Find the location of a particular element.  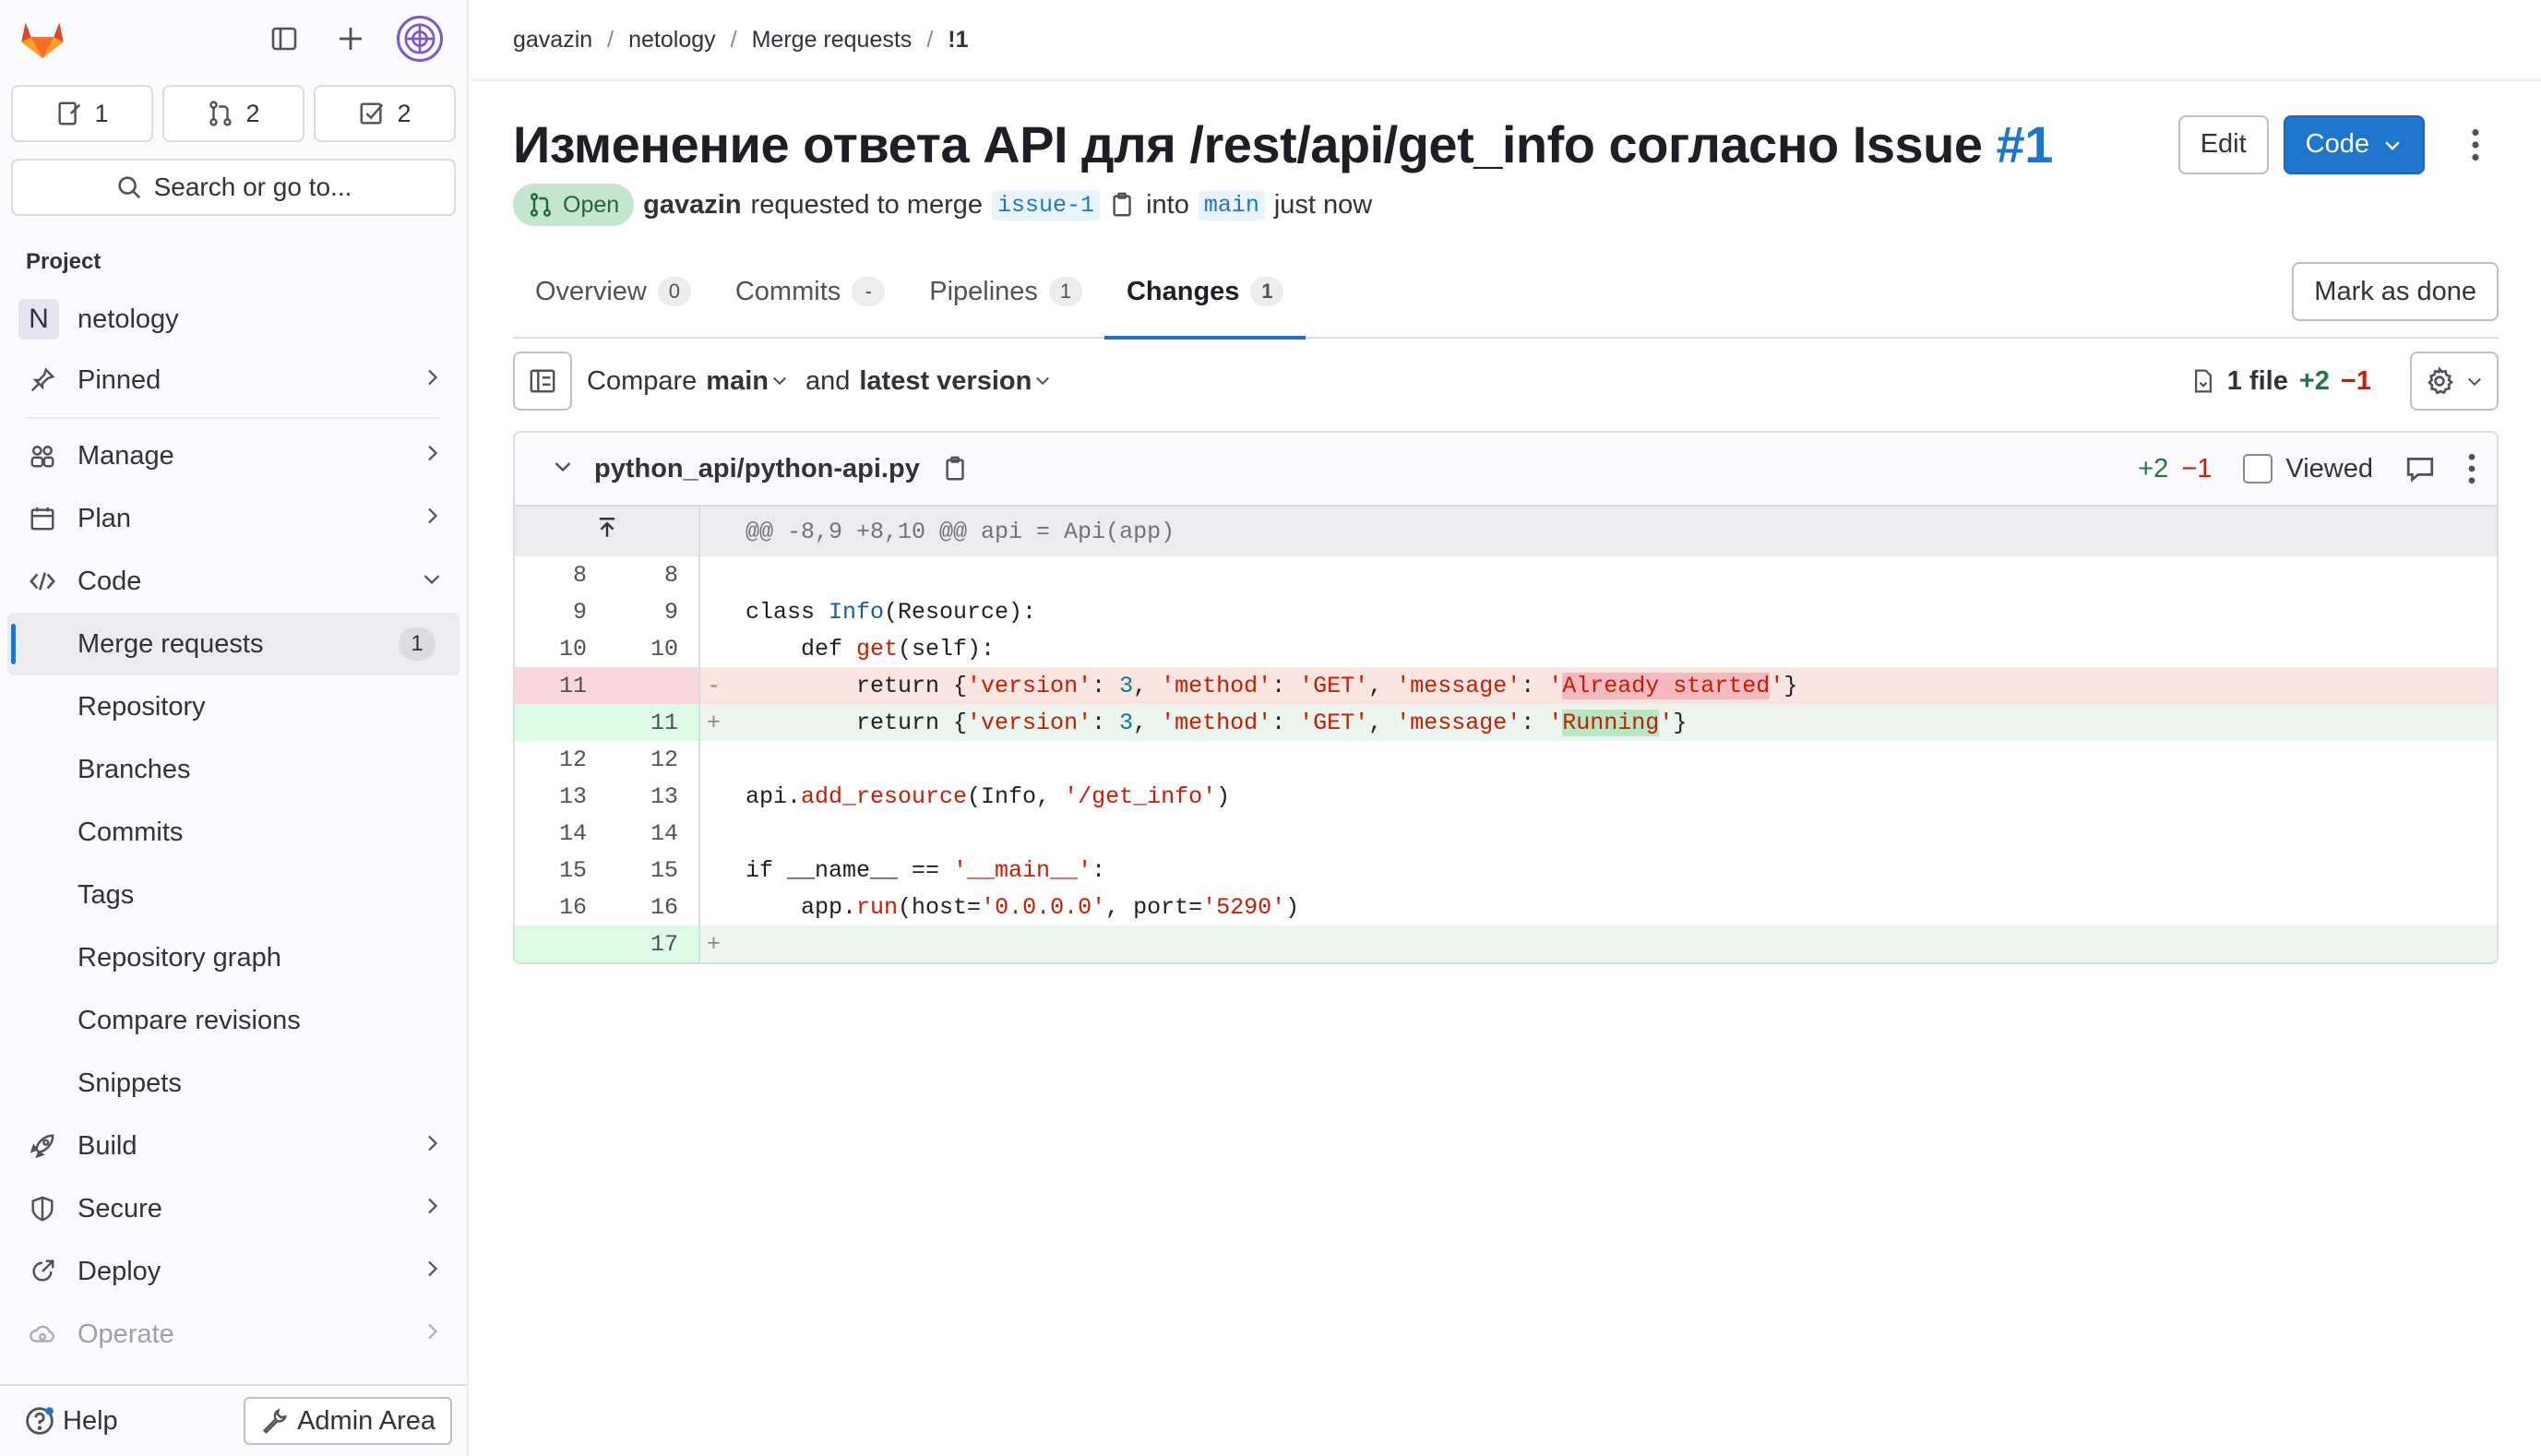

new-line-number: 15 is located at coordinates (653, 870).